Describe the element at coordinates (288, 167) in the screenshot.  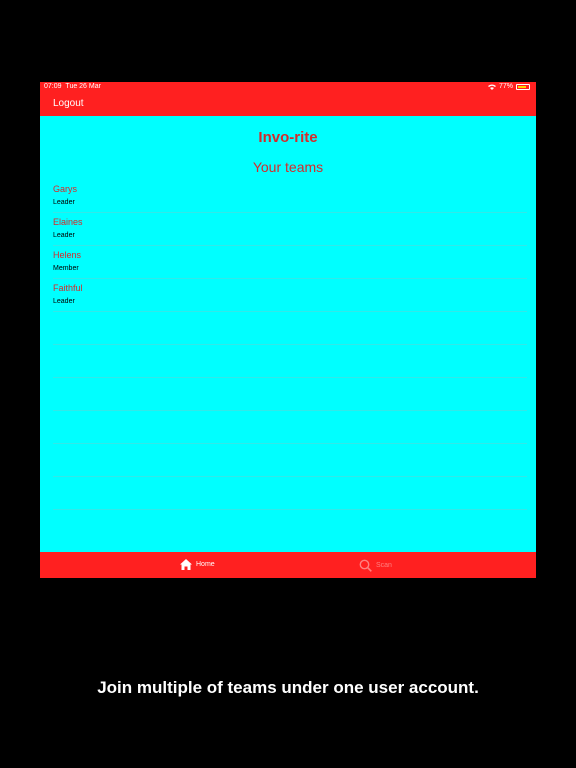
I see `section-title: Your teams` at that location.